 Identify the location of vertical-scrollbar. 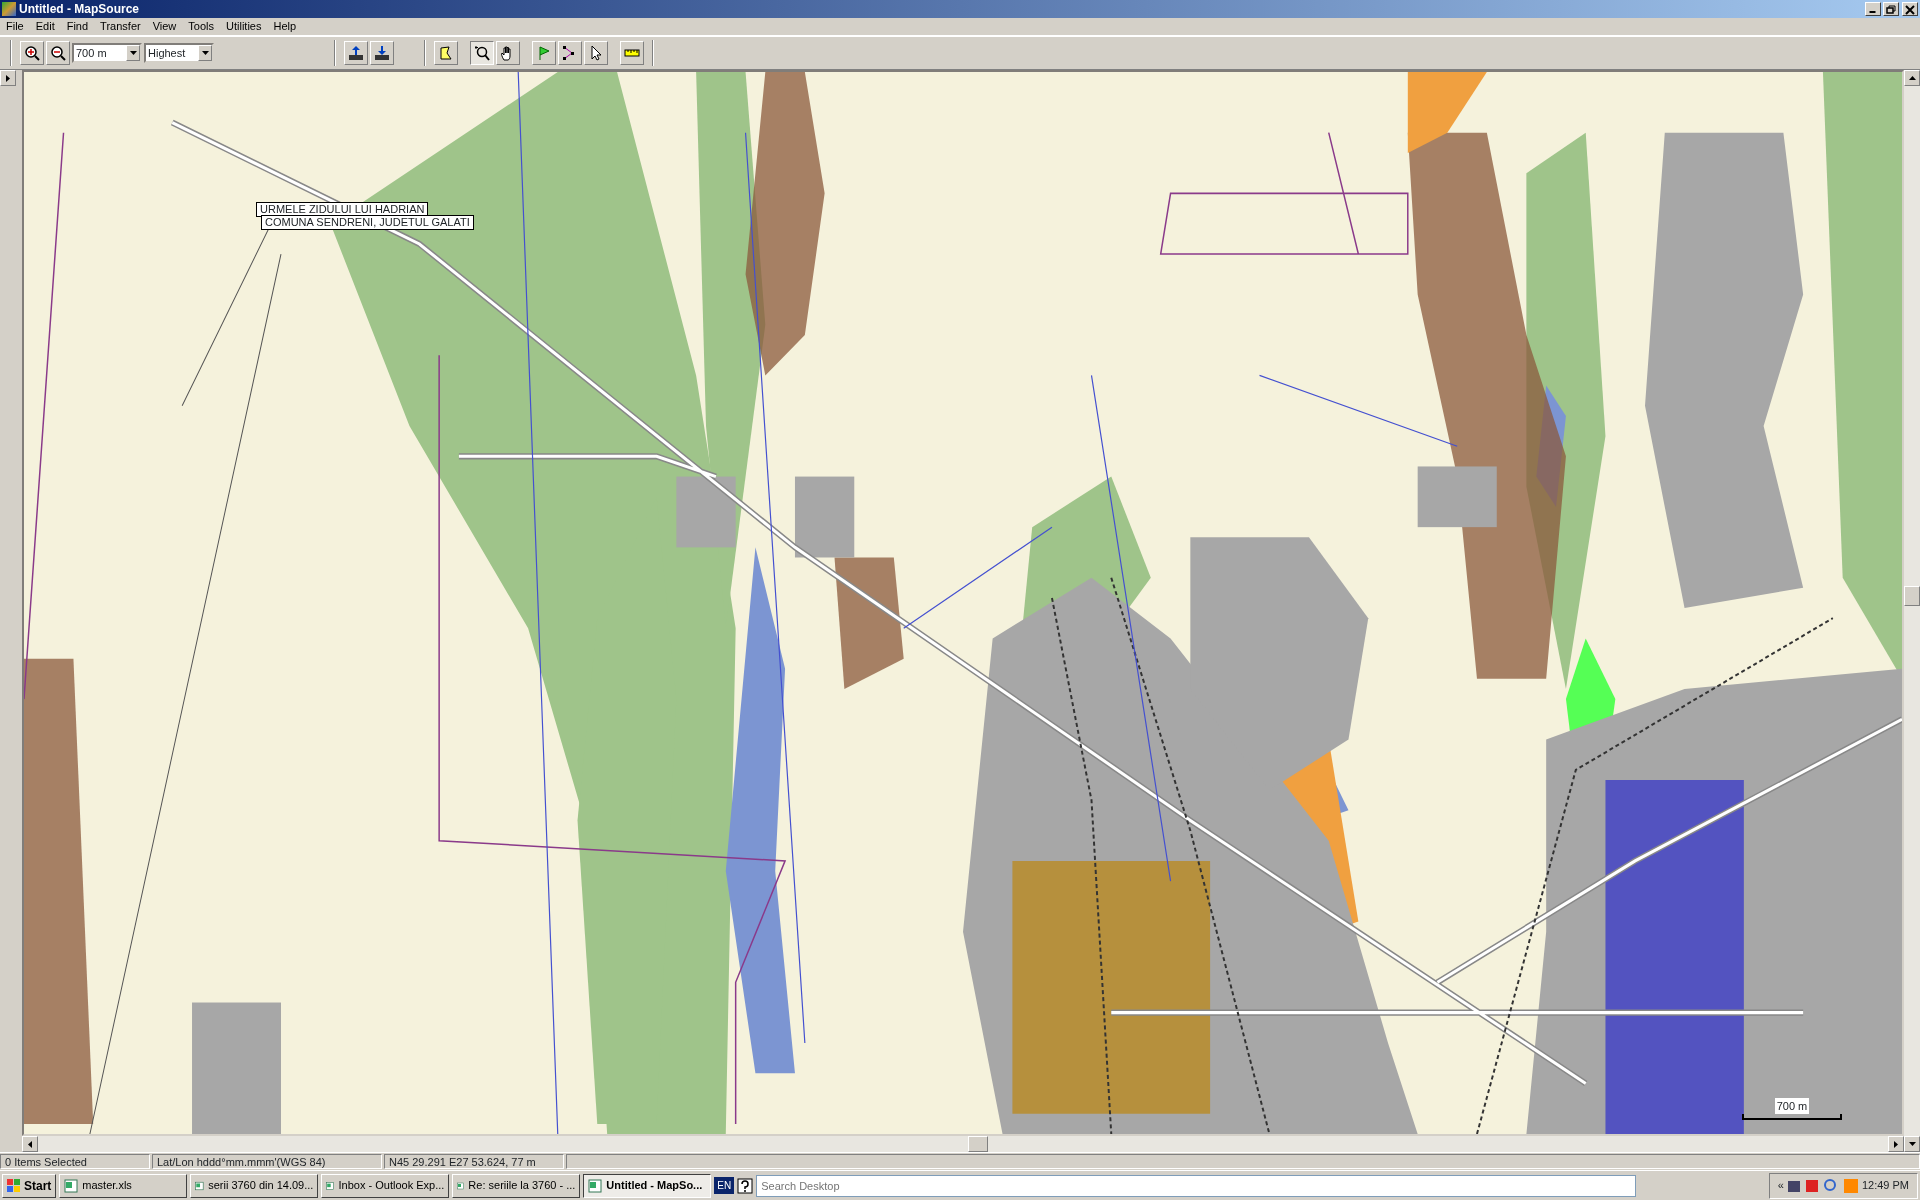
(1912, 611).